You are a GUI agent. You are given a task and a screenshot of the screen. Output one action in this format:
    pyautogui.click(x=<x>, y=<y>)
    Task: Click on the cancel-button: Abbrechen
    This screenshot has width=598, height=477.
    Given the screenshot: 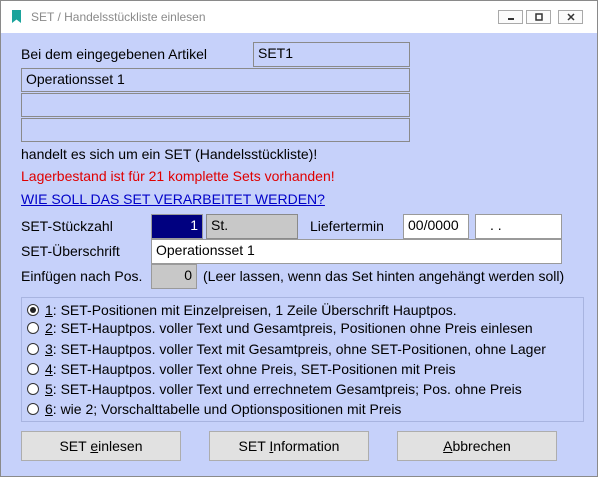 What is the action you would take?
    pyautogui.click(x=477, y=446)
    